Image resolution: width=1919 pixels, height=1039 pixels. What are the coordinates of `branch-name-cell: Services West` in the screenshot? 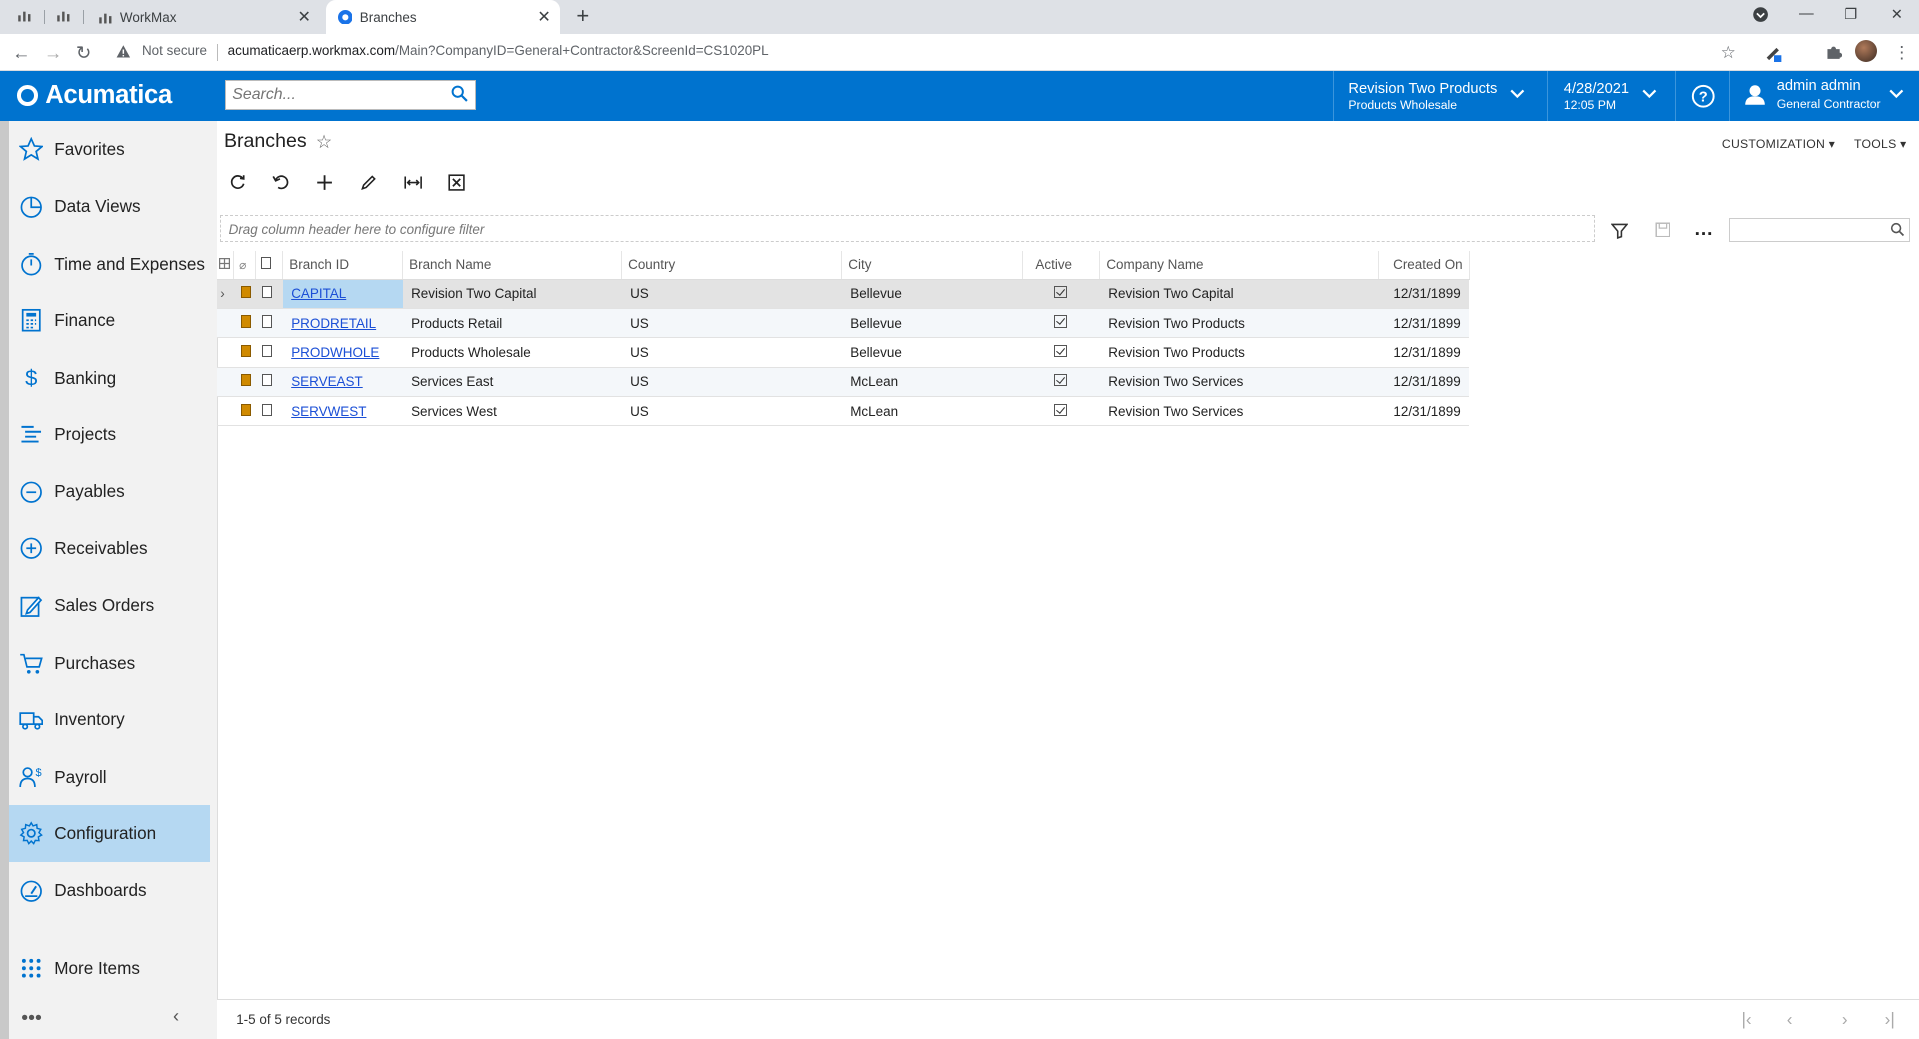 It's located at (512, 411).